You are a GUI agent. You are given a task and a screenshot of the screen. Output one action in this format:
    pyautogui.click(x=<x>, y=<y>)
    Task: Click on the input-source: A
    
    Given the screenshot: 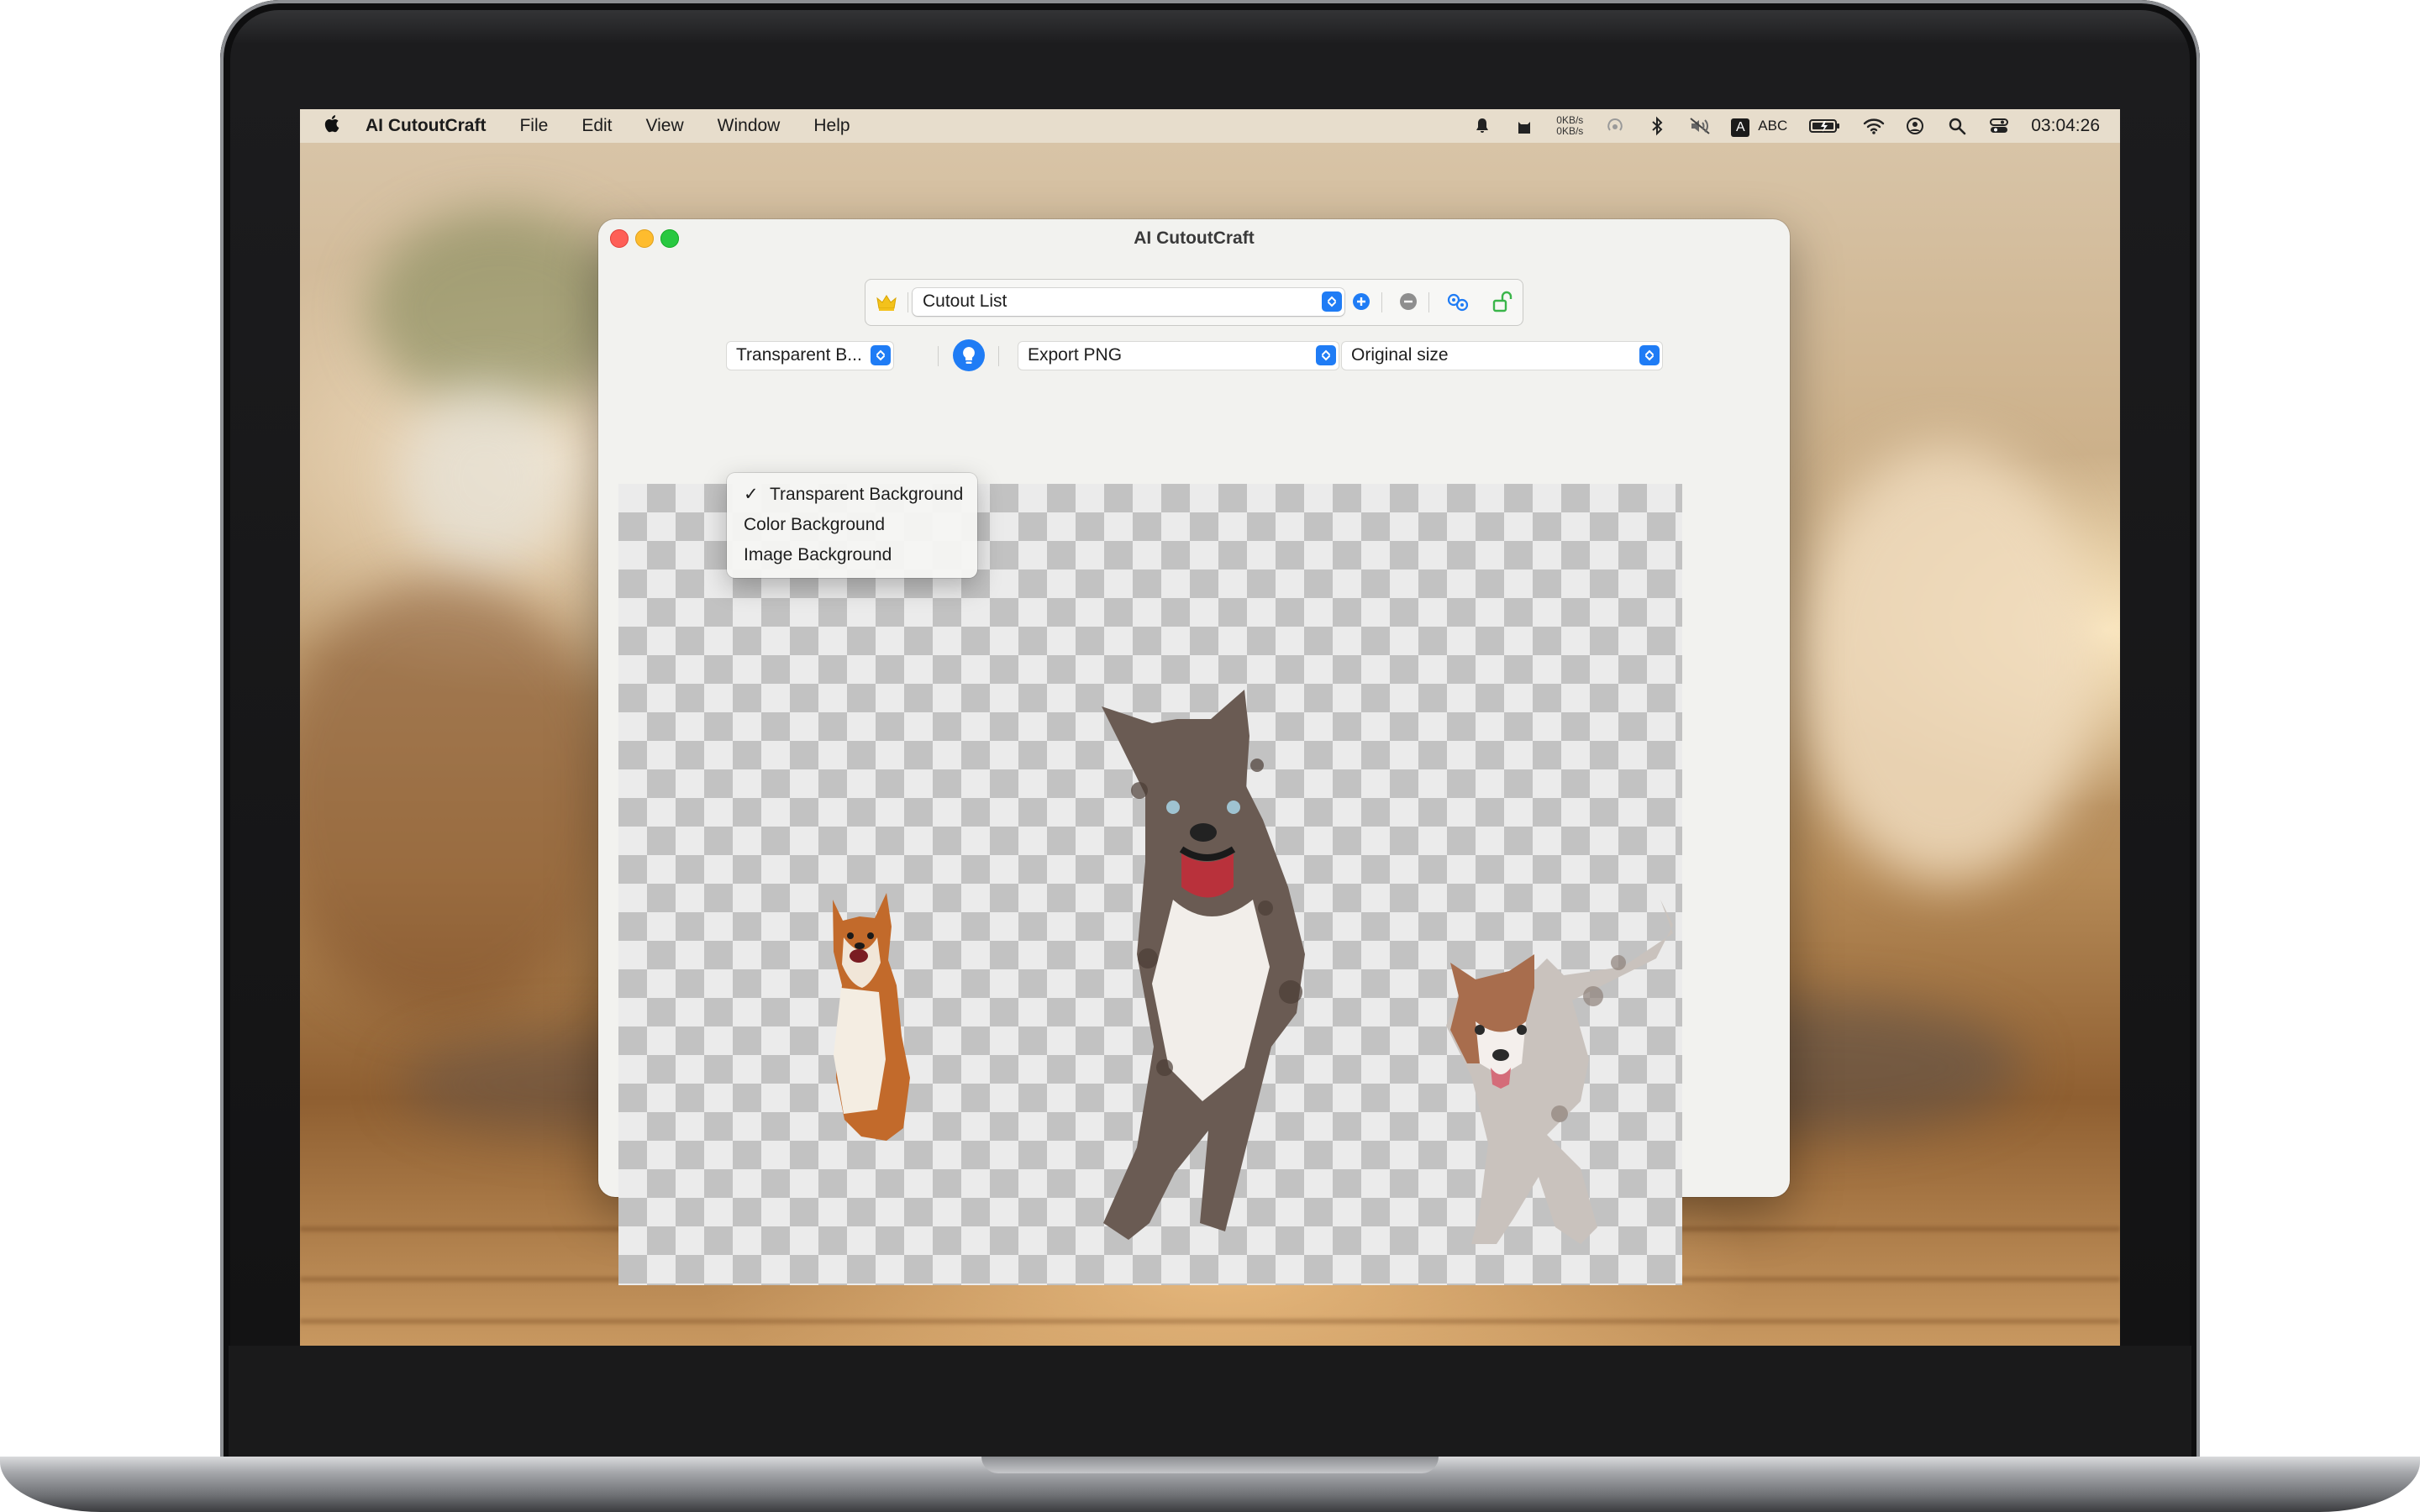 What is the action you would take?
    pyautogui.click(x=1741, y=126)
    